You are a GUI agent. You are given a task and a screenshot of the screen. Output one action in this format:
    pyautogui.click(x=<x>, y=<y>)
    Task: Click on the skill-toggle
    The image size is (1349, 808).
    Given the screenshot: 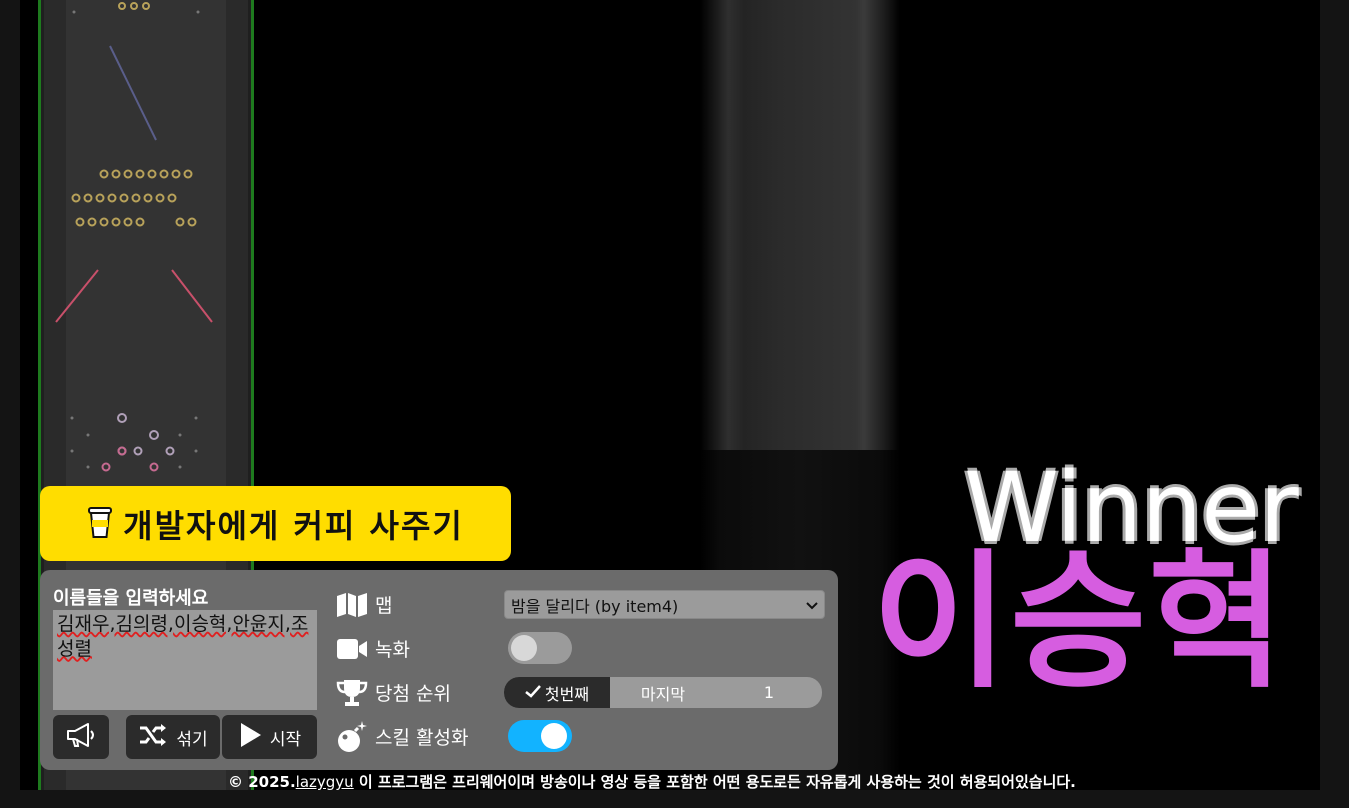 What is the action you would take?
    pyautogui.click(x=540, y=736)
    